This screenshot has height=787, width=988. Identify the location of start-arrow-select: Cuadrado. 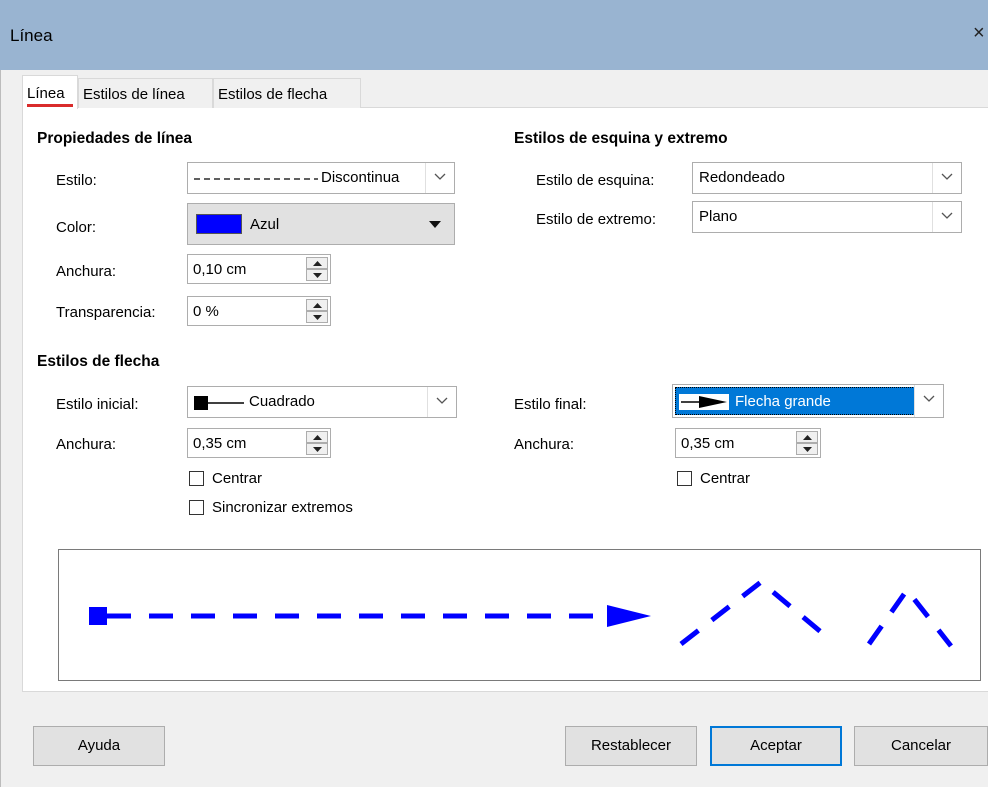
(322, 402).